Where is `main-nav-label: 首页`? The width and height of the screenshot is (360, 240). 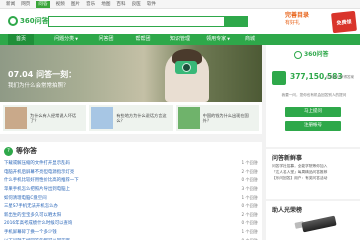
main-nav-label: 首页 is located at coordinates (20, 39).